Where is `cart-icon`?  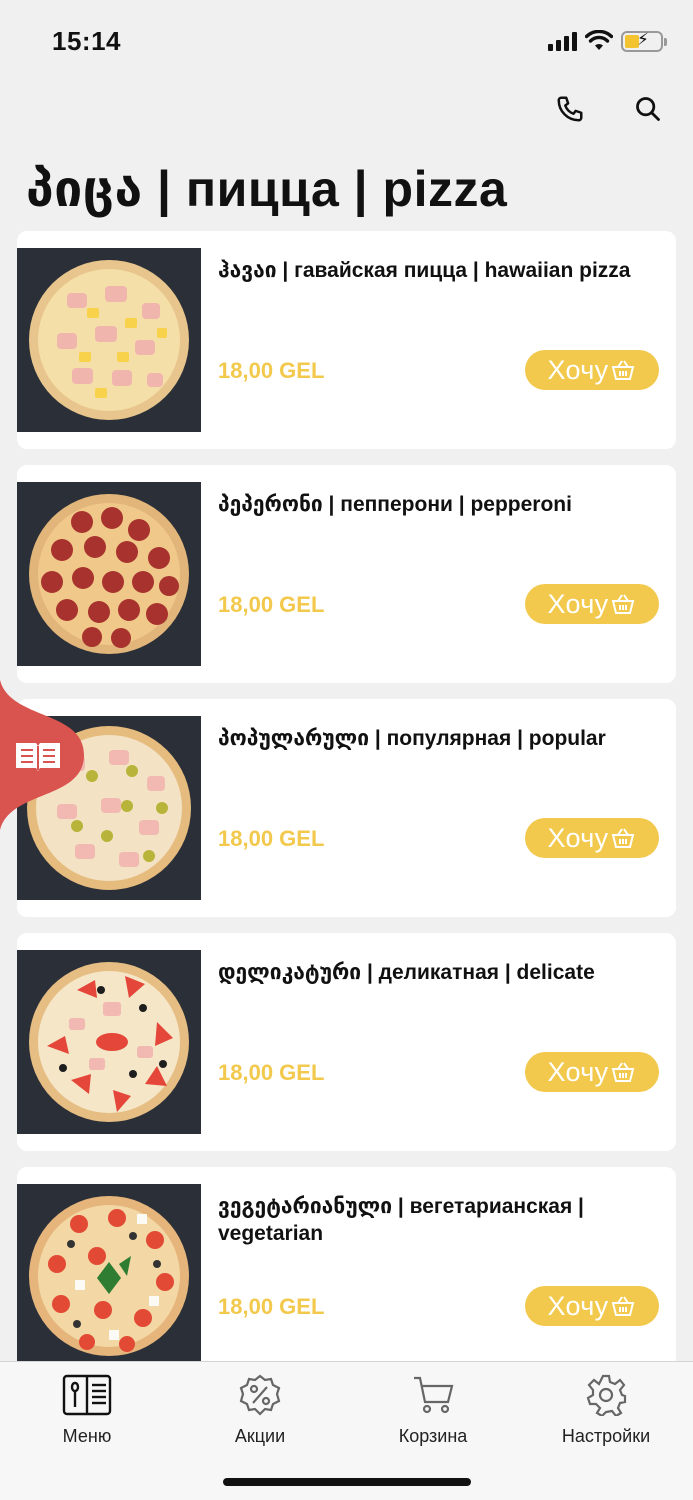
cart-icon is located at coordinates (433, 1395).